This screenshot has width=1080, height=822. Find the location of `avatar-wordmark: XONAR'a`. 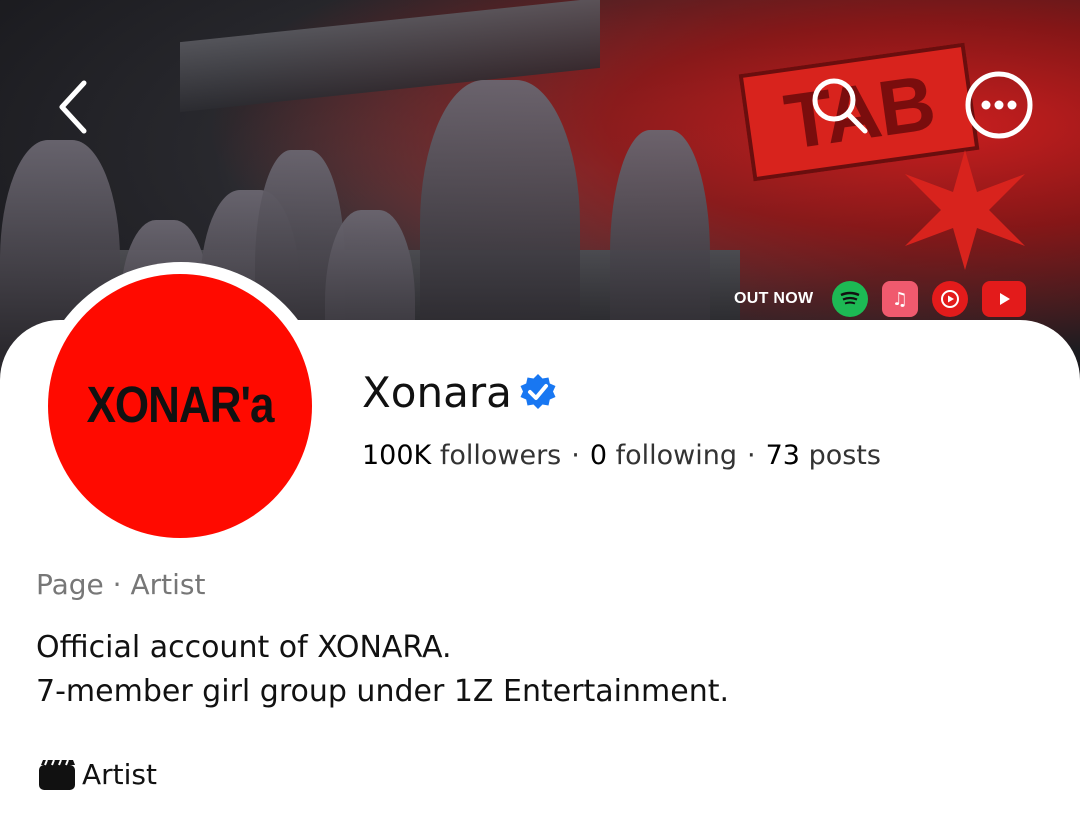

avatar-wordmark: XONAR'a is located at coordinates (180, 405).